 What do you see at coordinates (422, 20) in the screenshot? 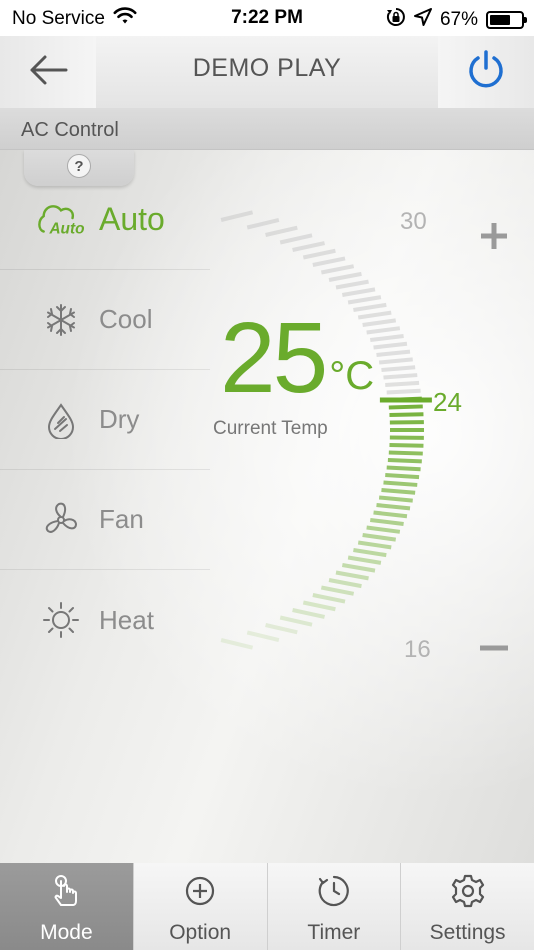
I see `location-arrow-icon` at bounding box center [422, 20].